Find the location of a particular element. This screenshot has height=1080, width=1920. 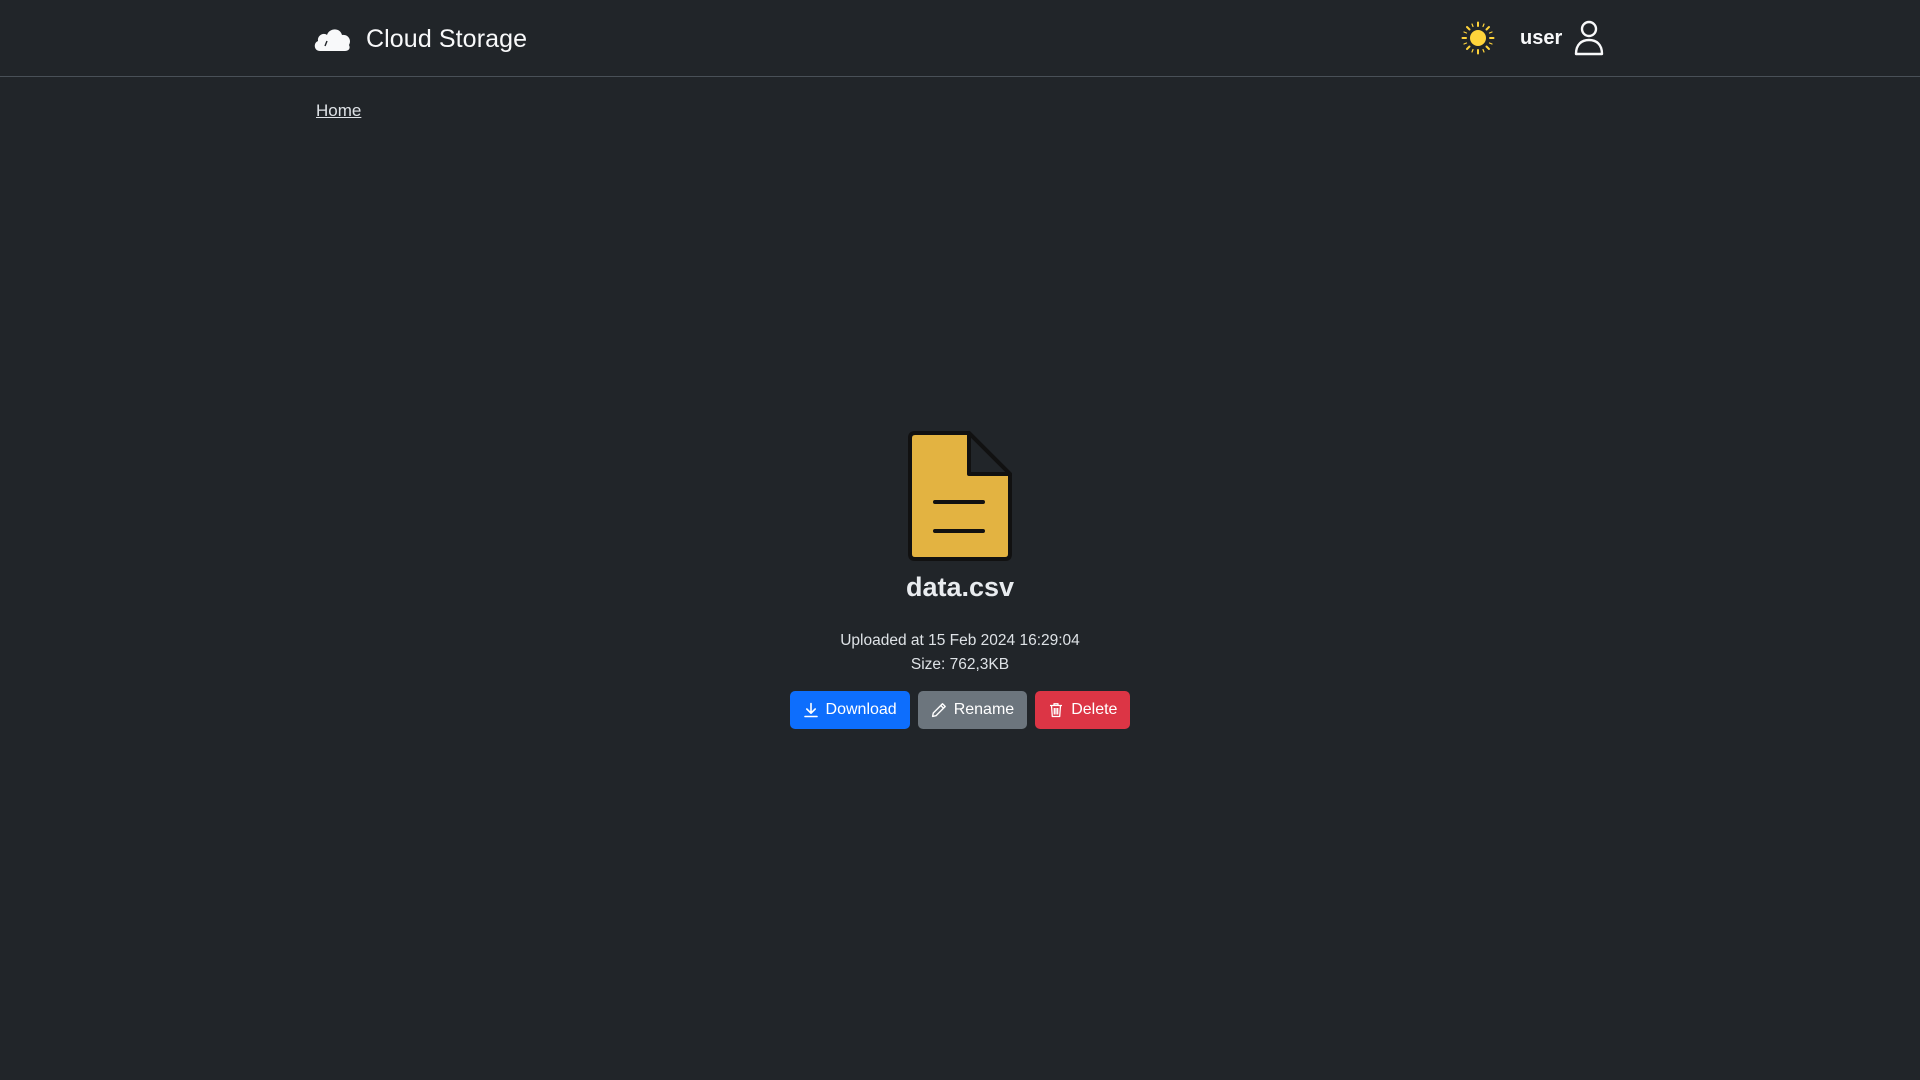

user-menu: user is located at coordinates (1562, 38).